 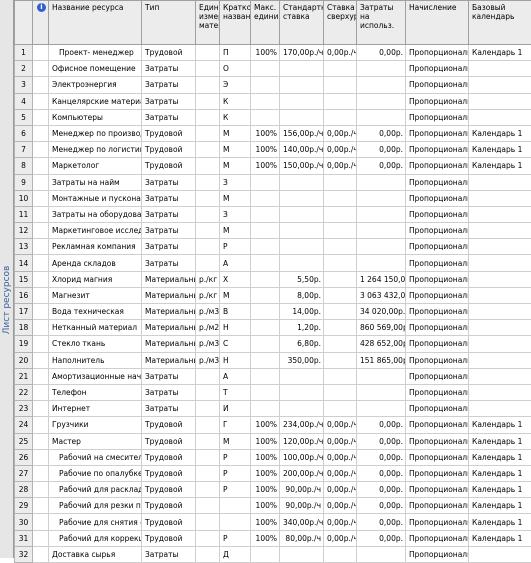 What do you see at coordinates (24, 23) in the screenshot?
I see `select-all-corner` at bounding box center [24, 23].